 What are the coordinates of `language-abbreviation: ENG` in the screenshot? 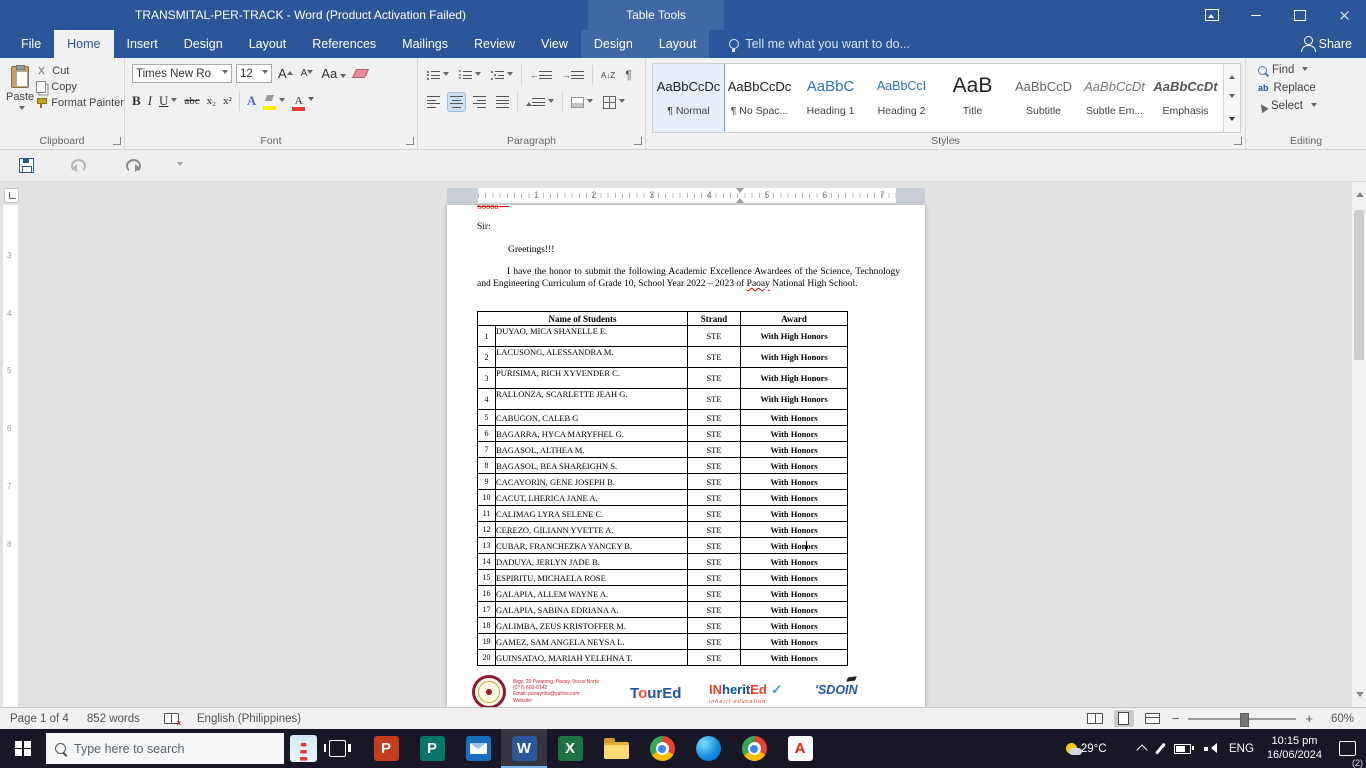 It's located at (1241, 749).